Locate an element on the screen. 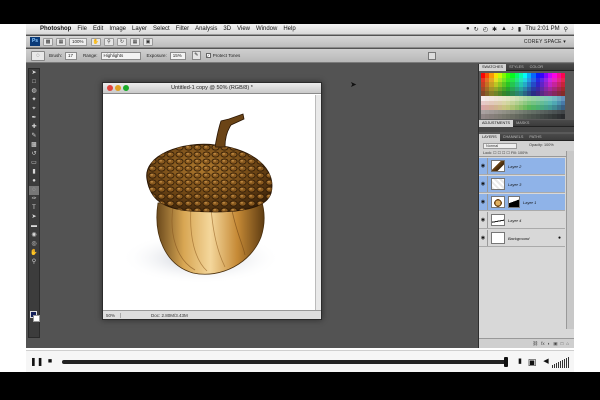 The image size is (600, 400). tab-masks: MASKS is located at coordinates (522, 123).